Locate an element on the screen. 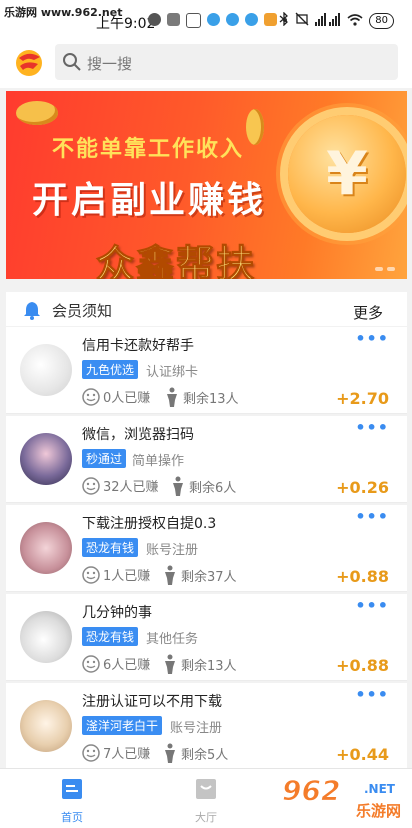 Image resolution: width=412 pixels, height=828 pixels. nav-hall: 大厅 is located at coordinates (206, 801).